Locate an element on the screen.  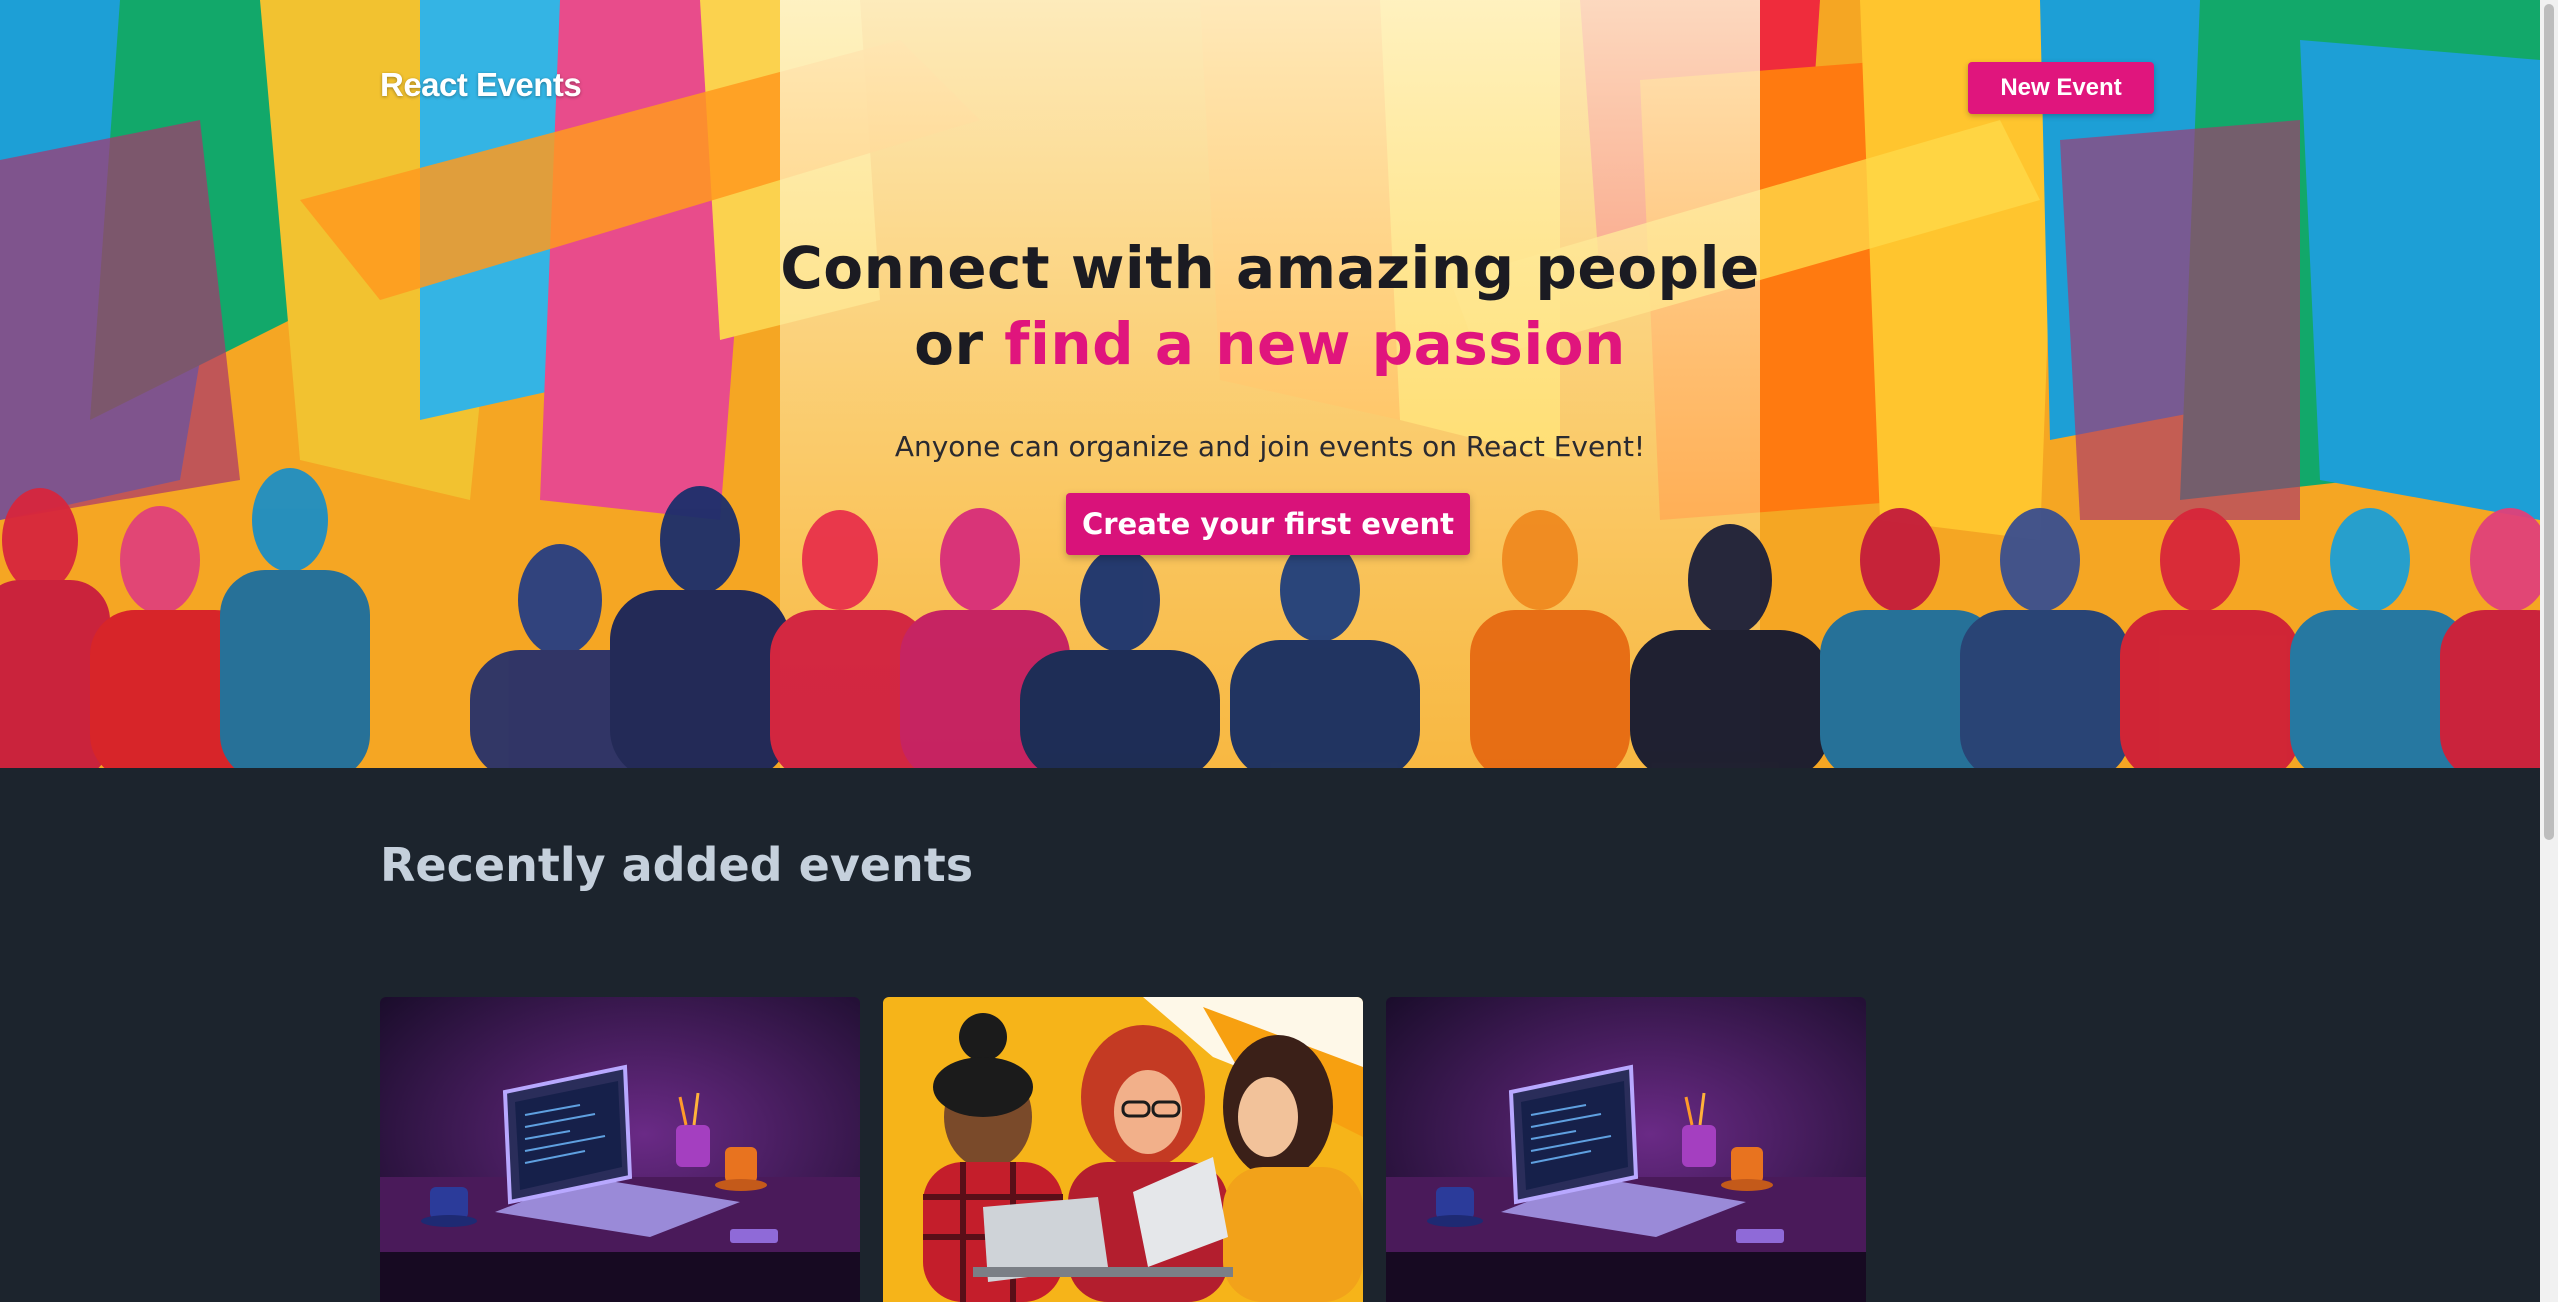
new-event-button: New Event is located at coordinates (2061, 88).